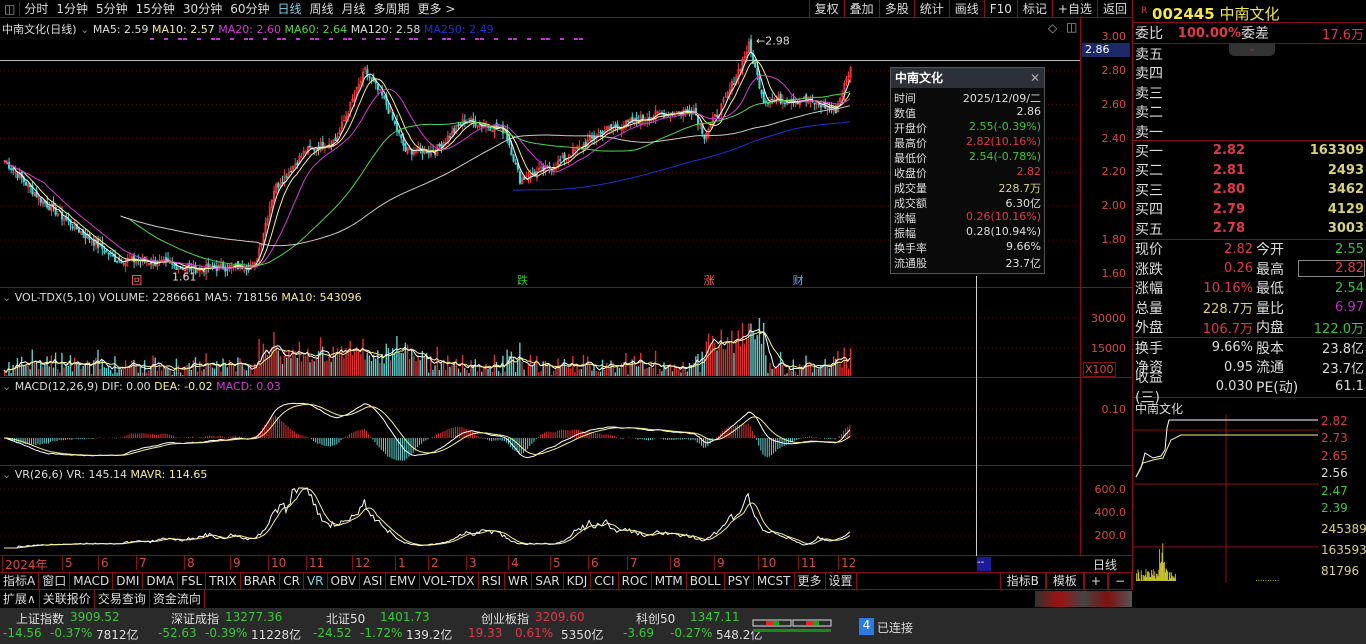 The height and width of the screenshot is (644, 1366). What do you see at coordinates (67, 599) in the screenshot?
I see `extension-tab: 关联报价` at bounding box center [67, 599].